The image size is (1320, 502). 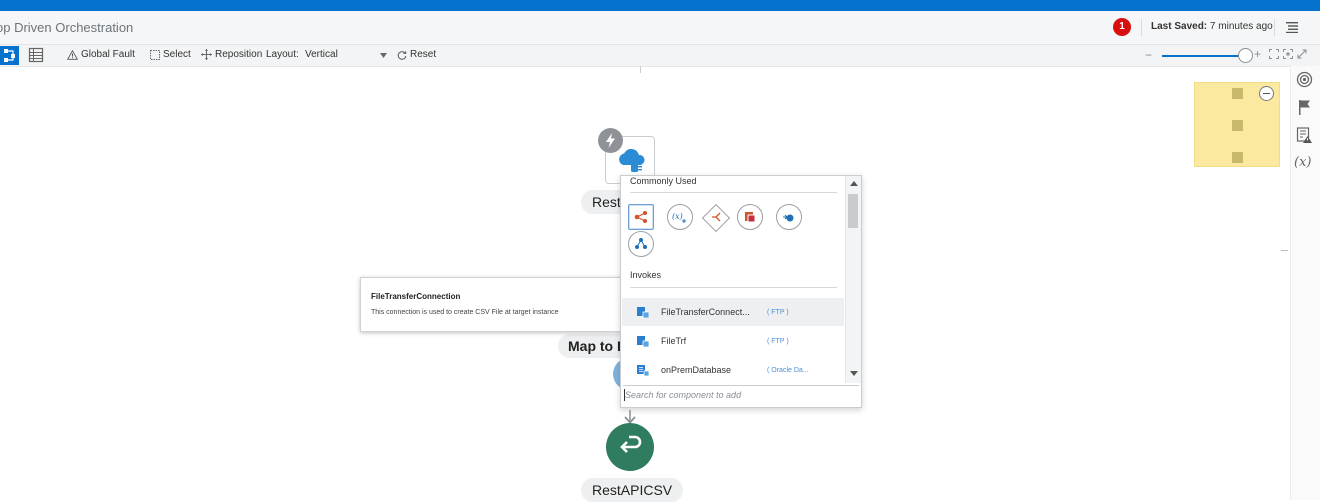 I want to click on layout-label: Layout:, so click(x=282, y=54).